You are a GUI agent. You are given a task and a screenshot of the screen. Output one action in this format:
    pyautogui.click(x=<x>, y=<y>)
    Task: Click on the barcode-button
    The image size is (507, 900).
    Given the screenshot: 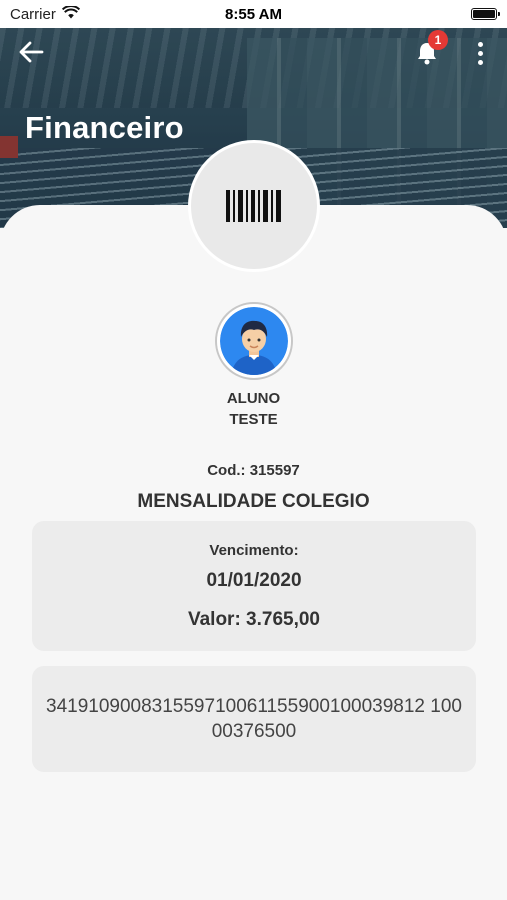 What is the action you would take?
    pyautogui.click(x=254, y=206)
    